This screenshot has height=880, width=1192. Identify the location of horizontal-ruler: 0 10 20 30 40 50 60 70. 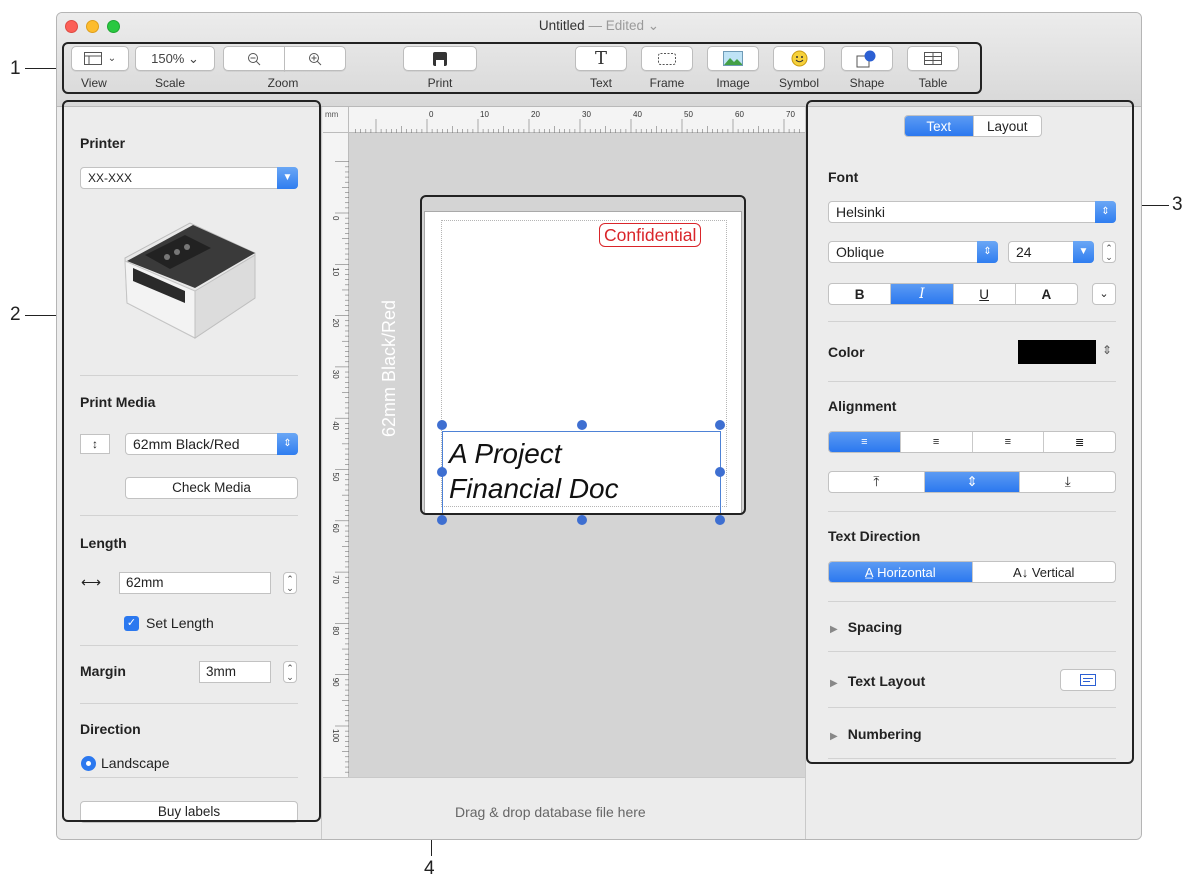
(564, 120).